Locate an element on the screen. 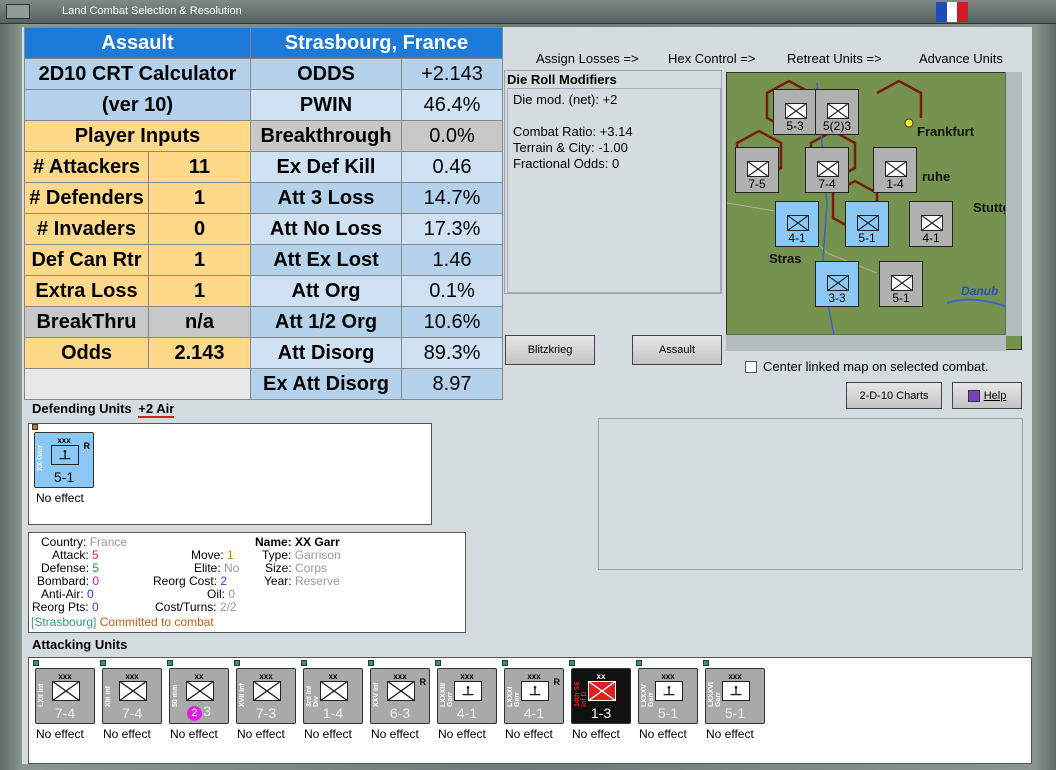 Image resolution: width=1056 pixels, height=770 pixels. unit-name: XXV Inf is located at coordinates (376, 694).